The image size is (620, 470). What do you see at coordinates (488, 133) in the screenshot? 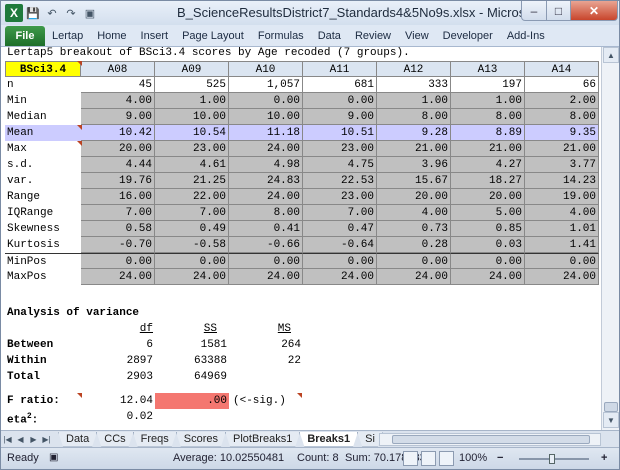
I see `table-cell: 8.89` at bounding box center [488, 133].